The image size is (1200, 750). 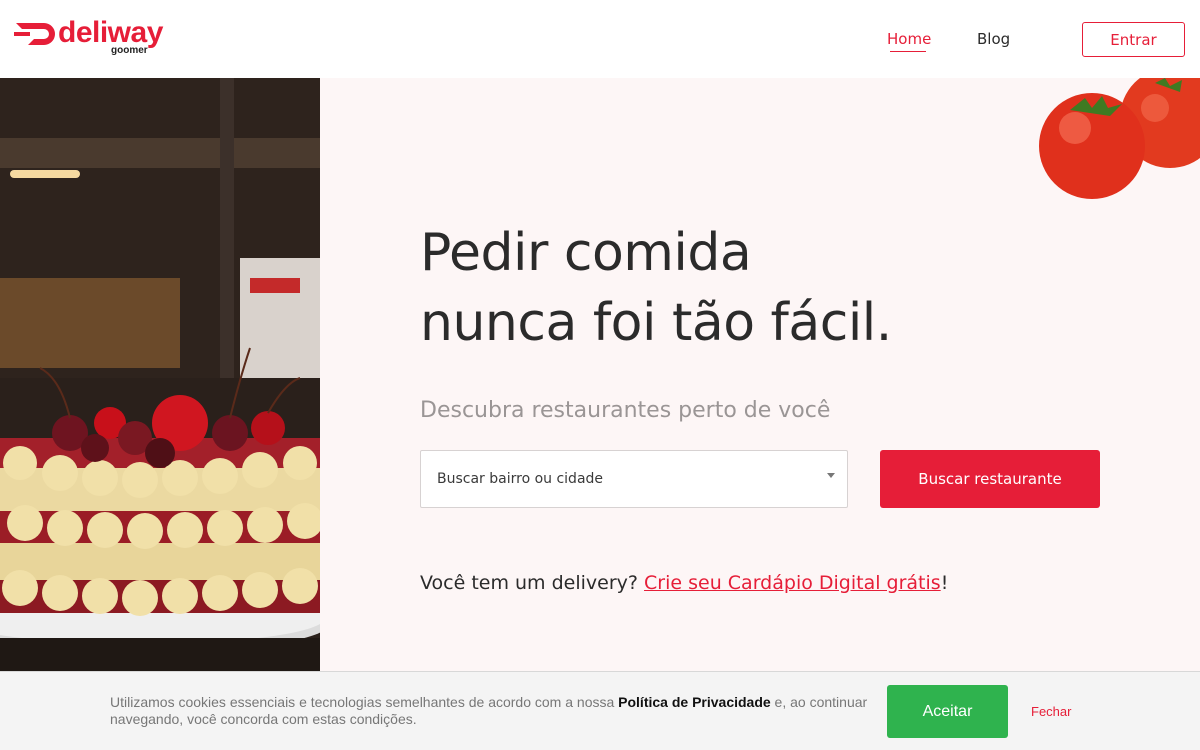 What do you see at coordinates (720, 288) in the screenshot?
I see `hero-headline: Pedir comida nunca foi tão fácil.` at bounding box center [720, 288].